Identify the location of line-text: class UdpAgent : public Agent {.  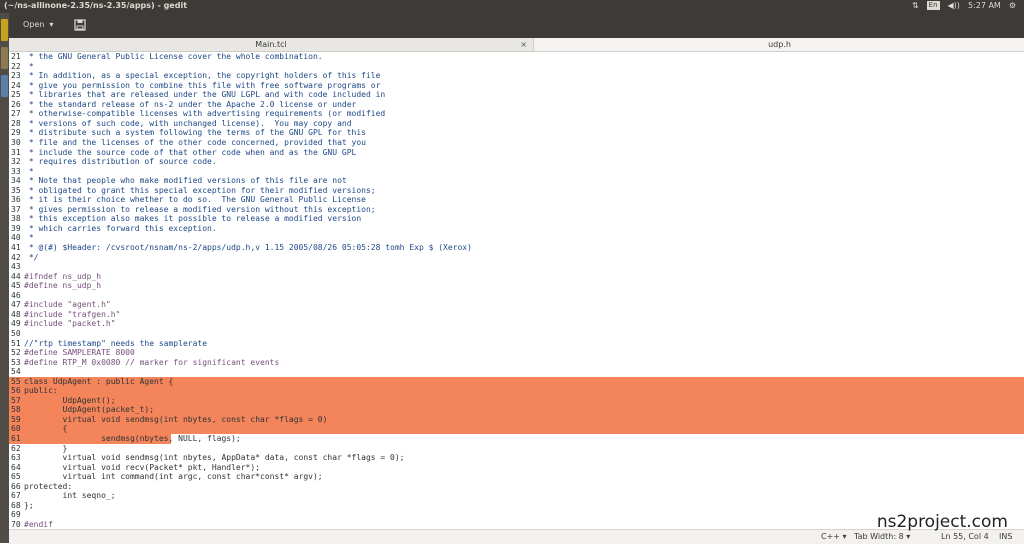
(98, 382).